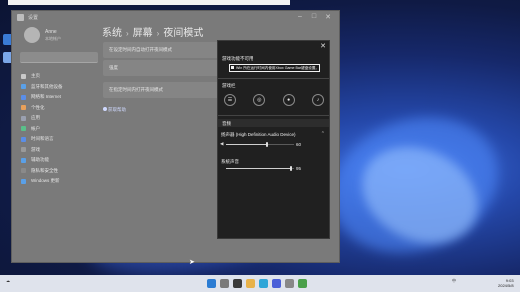 This screenshot has width=520, height=292. I want to click on setting-row-label: 强度, so click(113, 67).